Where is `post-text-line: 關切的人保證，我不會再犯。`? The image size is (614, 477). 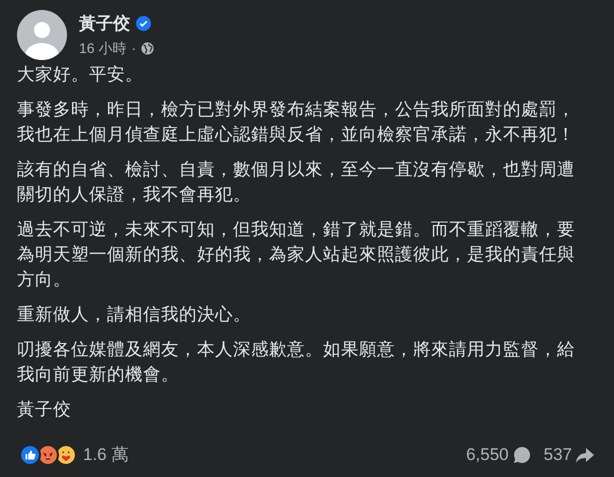
post-text-line: 關切的人保證，我不會再犯。 is located at coordinates (134, 194).